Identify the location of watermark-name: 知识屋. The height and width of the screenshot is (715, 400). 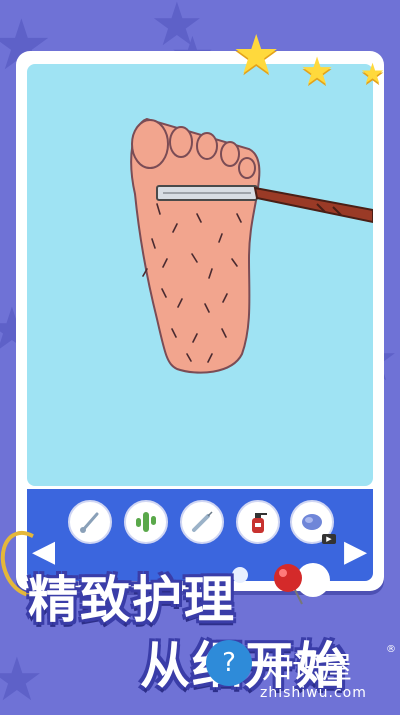
(307, 668).